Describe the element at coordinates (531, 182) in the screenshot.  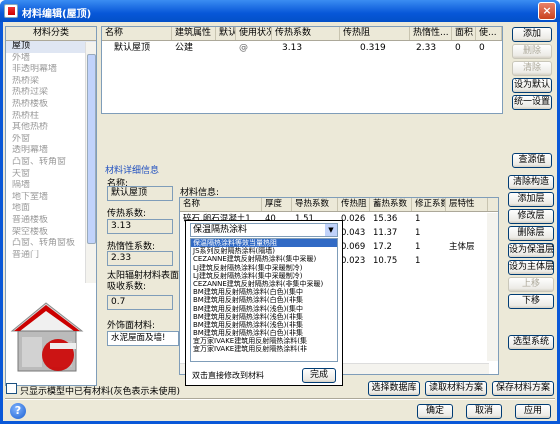
I see `clear-structure-button: 清除构造` at that location.